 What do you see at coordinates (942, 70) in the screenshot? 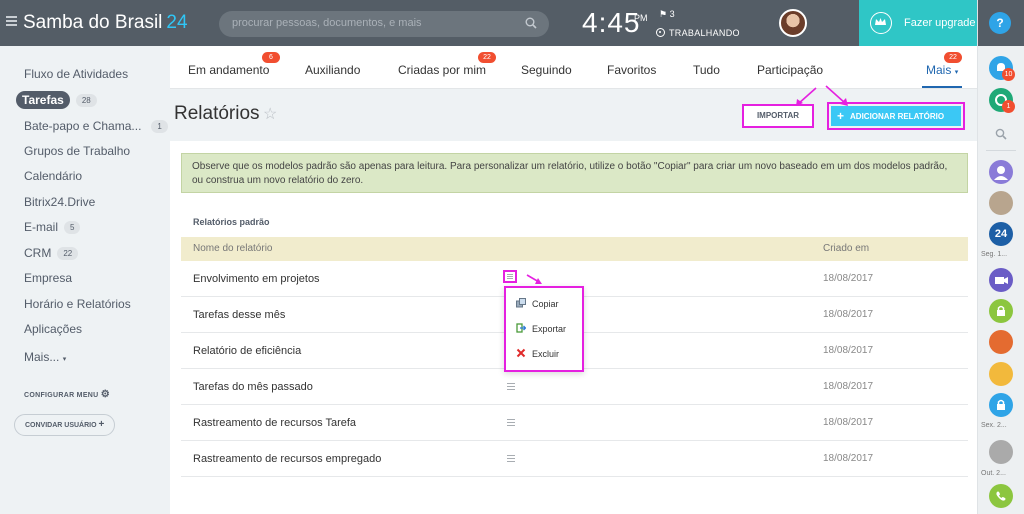
I see `tab-more: Mais ▾ 22` at bounding box center [942, 70].